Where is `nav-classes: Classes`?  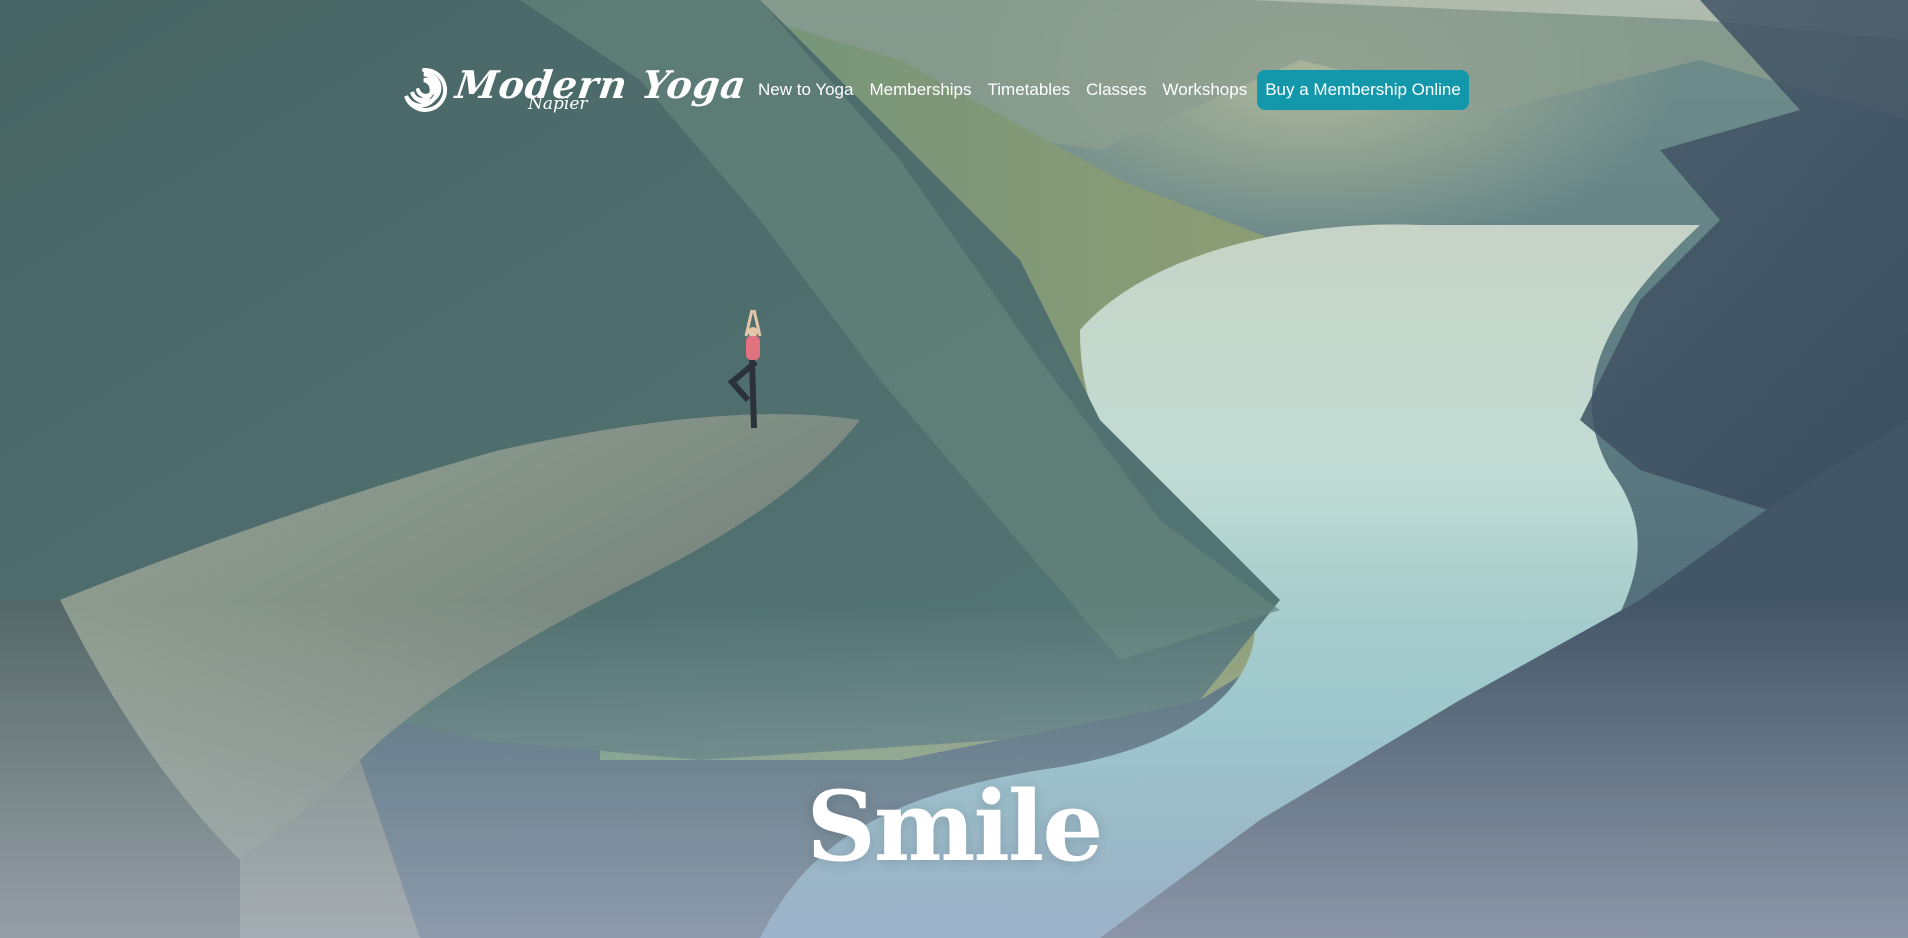
nav-classes: Classes is located at coordinates (1116, 90).